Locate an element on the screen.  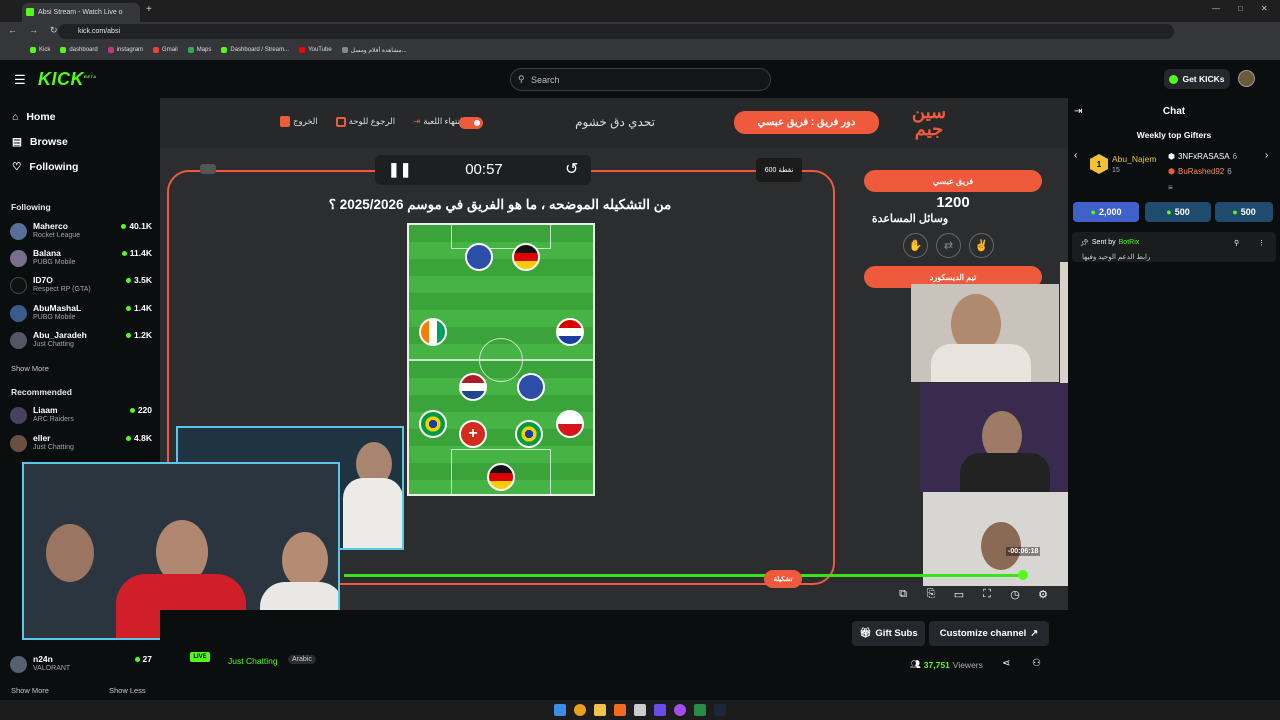
maximize-icon: □ is located at coordinates (1240, 8).